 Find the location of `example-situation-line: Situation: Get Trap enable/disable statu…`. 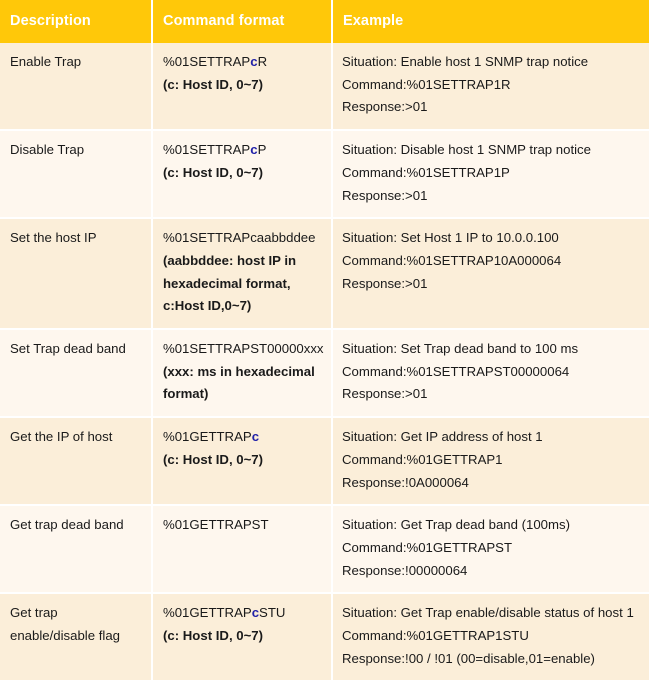

example-situation-line: Situation: Get Trap enable/disable statu… is located at coordinates (488, 613).